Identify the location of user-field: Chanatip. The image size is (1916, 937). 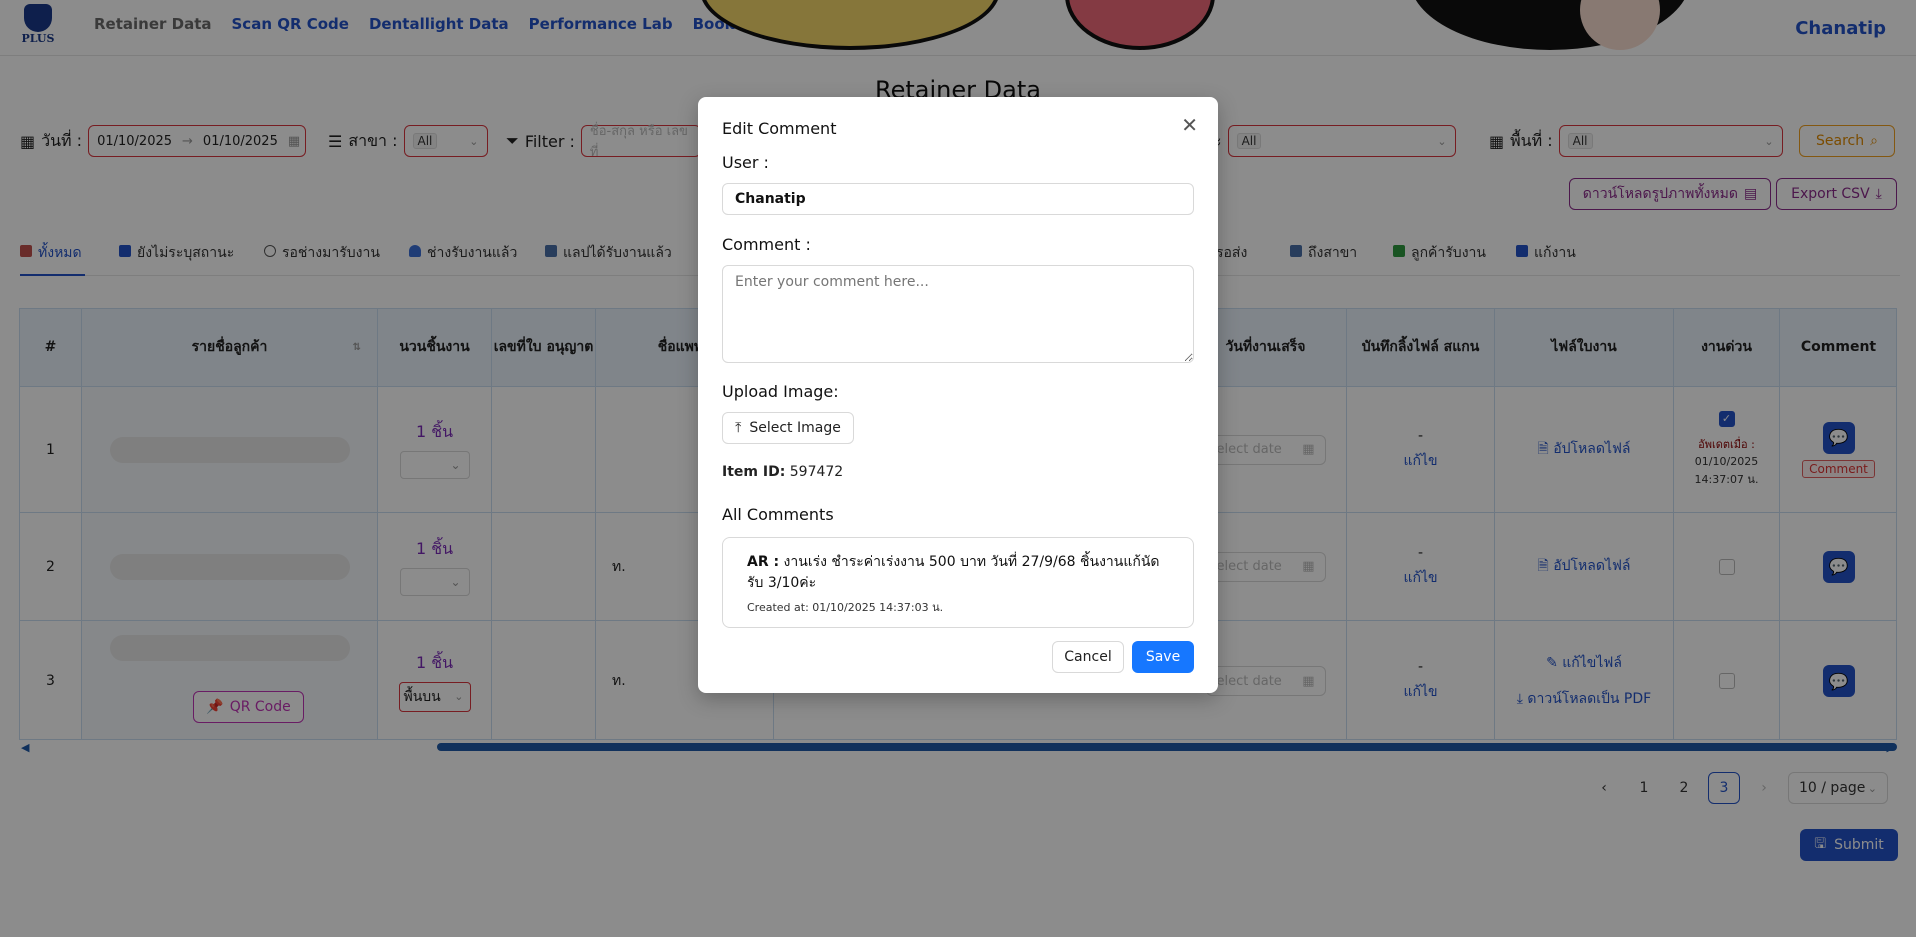
(958, 199).